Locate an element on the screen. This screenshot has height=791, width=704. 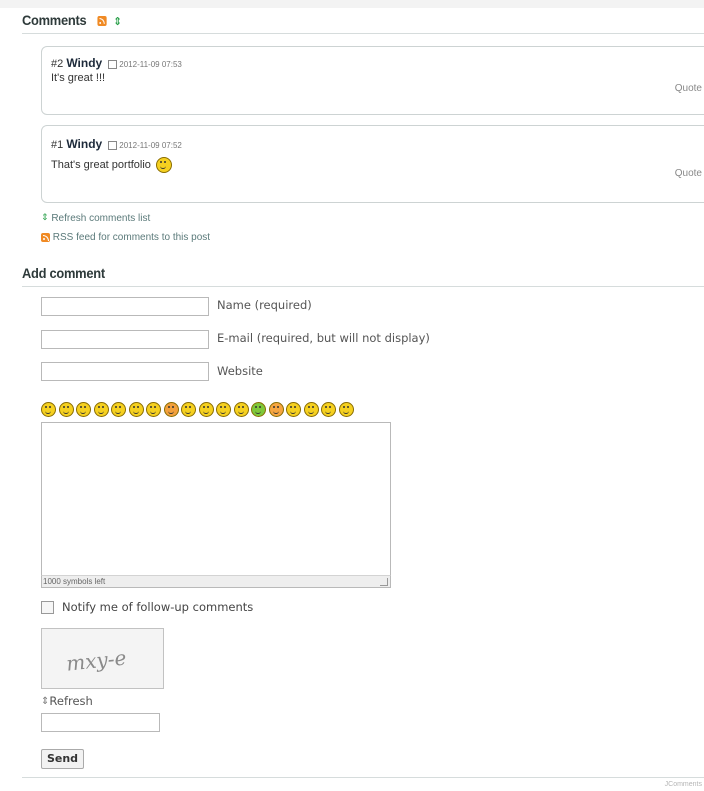
comment-textarea is located at coordinates (216, 505).